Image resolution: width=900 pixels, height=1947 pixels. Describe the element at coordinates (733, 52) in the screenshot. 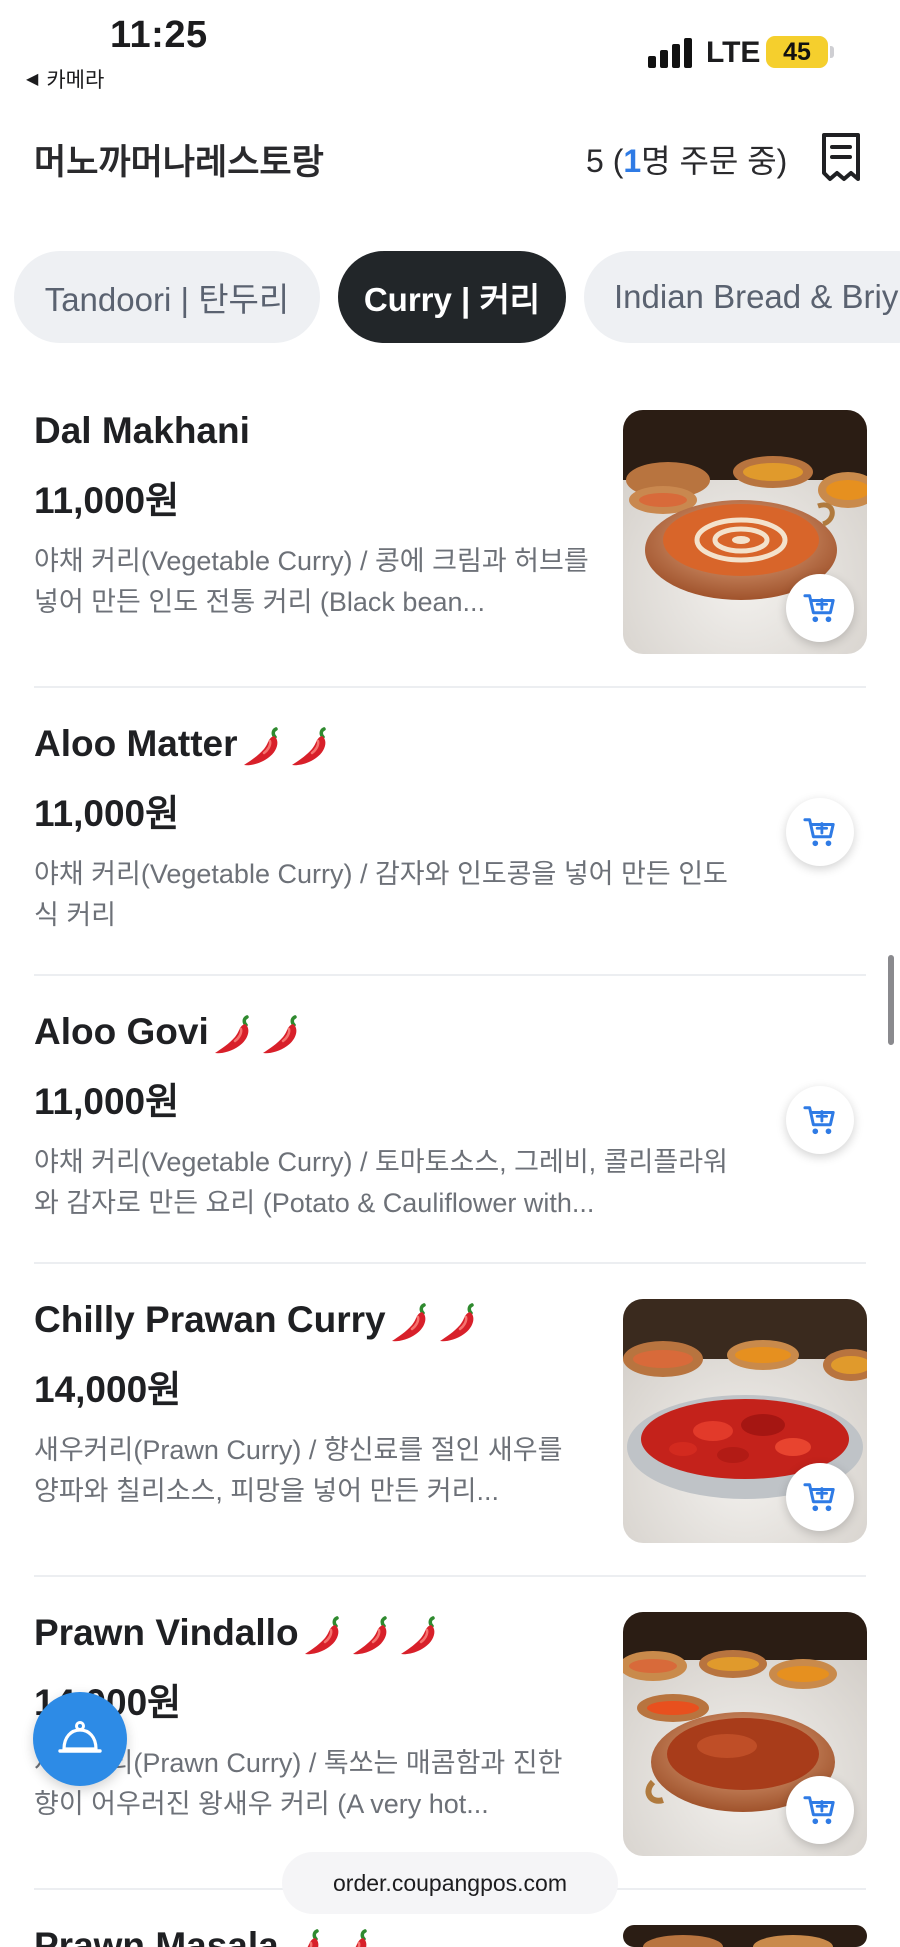

I see `network-type: LTE` at that location.